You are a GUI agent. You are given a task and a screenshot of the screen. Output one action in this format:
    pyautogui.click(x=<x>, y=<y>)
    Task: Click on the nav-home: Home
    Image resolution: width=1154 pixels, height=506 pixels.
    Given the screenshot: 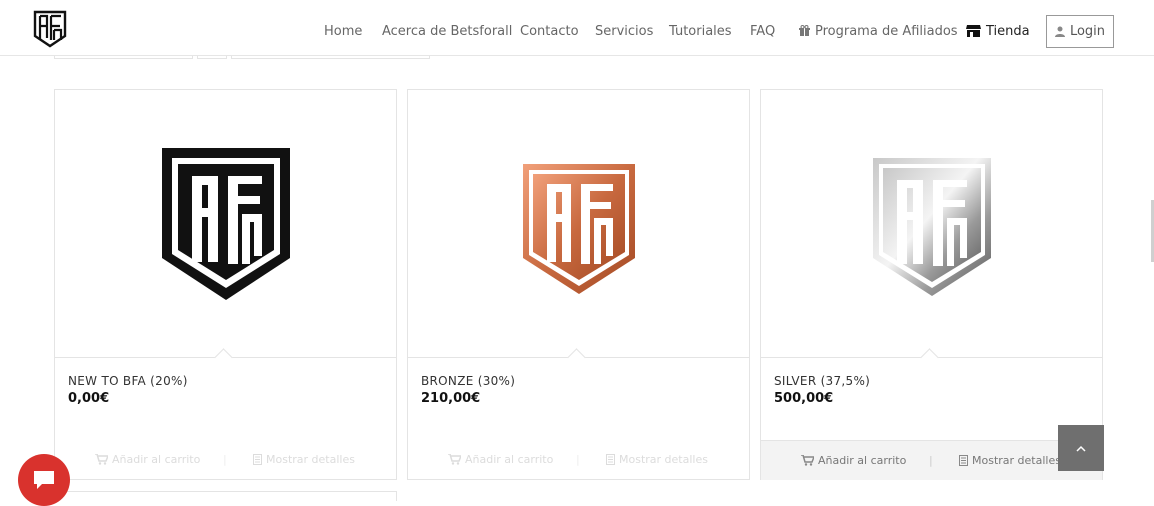 What is the action you would take?
    pyautogui.click(x=343, y=32)
    